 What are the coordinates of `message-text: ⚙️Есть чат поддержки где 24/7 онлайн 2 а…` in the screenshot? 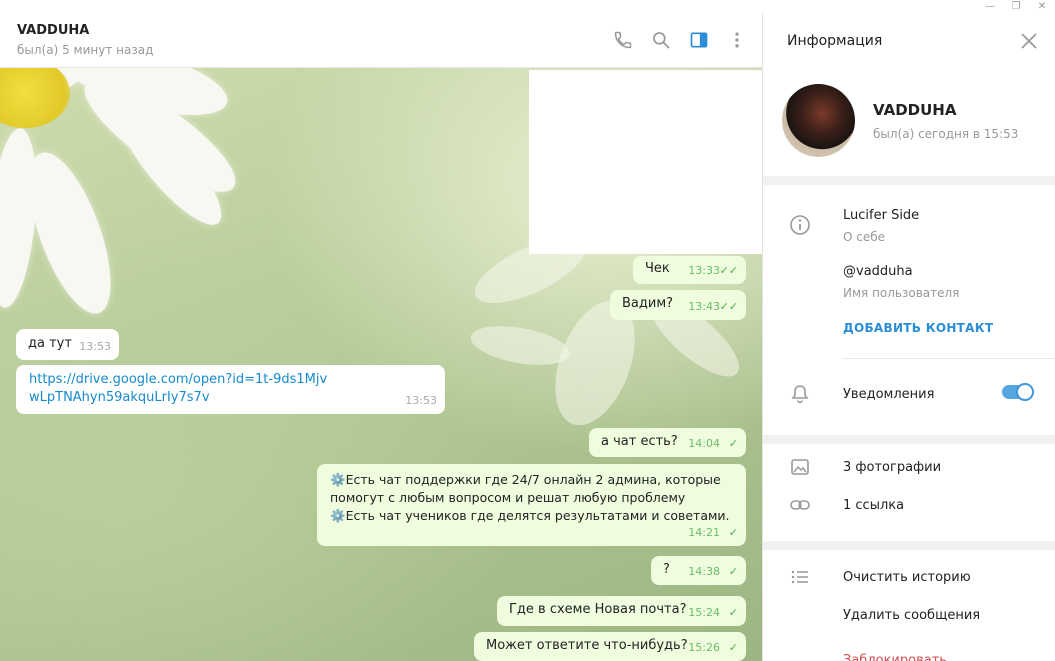 It's located at (530, 498).